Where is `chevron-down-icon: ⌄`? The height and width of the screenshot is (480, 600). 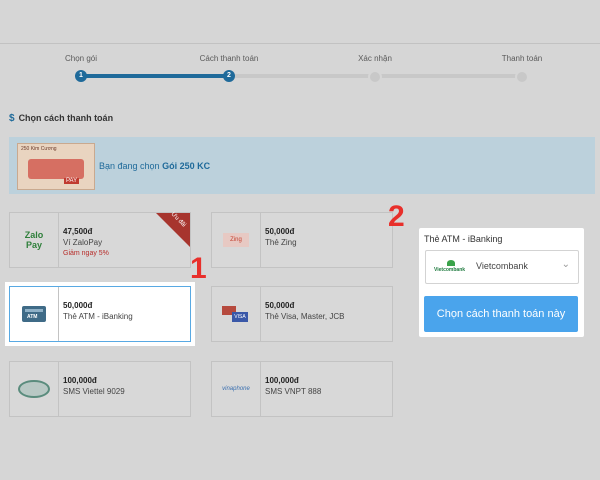 chevron-down-icon: ⌄ is located at coordinates (565, 264).